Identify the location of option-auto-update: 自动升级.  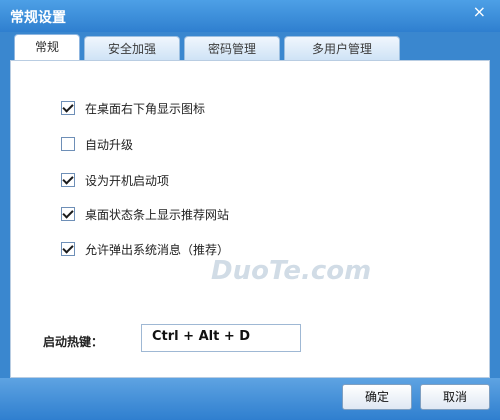
(97, 144).